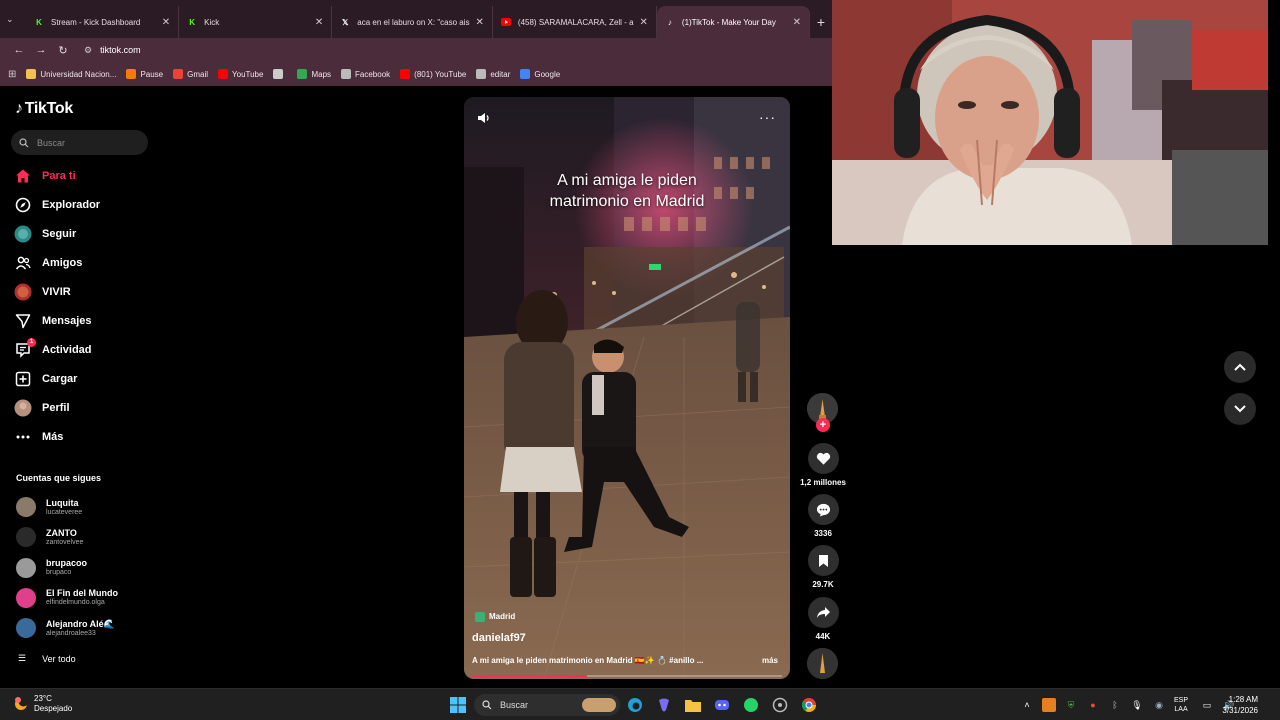 This screenshot has width=1280, height=720. What do you see at coordinates (453, 50) in the screenshot?
I see `address-bar: ⚙ tiktok.com` at bounding box center [453, 50].